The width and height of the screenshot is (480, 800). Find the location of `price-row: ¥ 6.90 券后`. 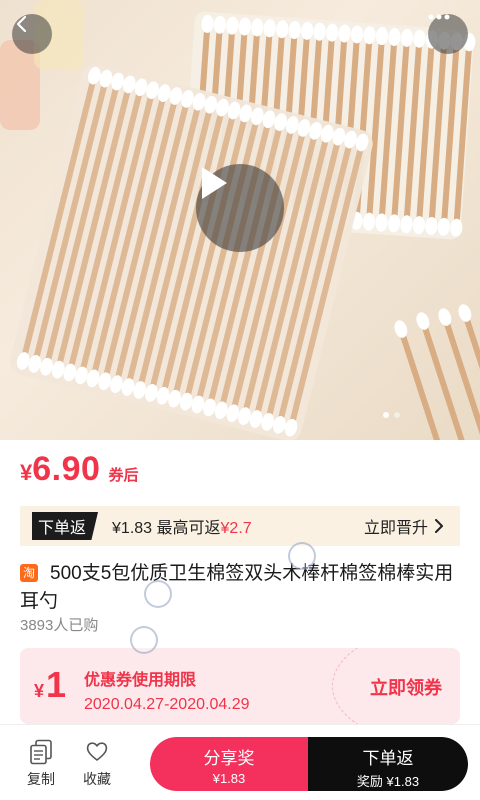

price-row: ¥ 6.90 券后 is located at coordinates (79, 472).